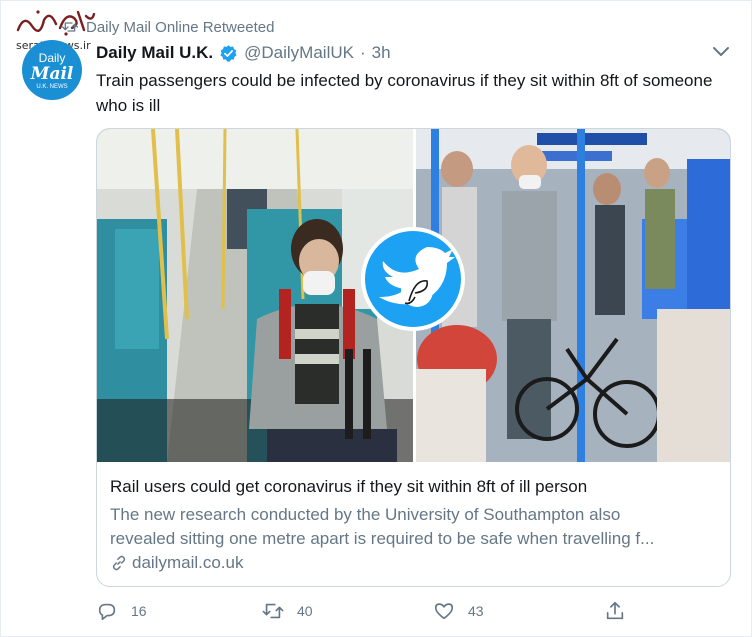  What do you see at coordinates (107, 612) in the screenshot?
I see `reply-icon` at bounding box center [107, 612].